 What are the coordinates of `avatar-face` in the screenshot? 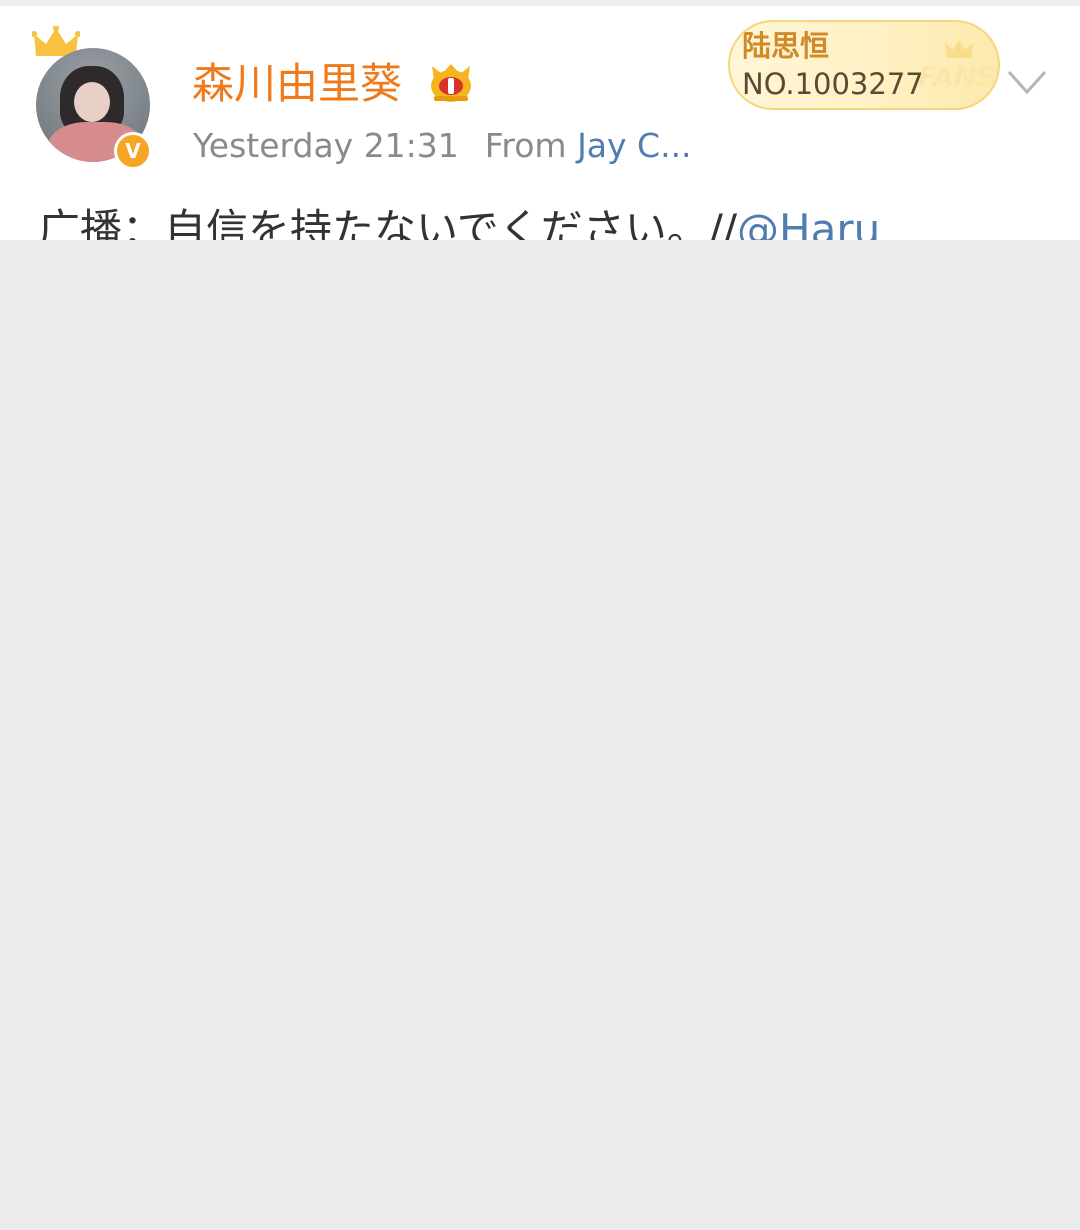 It's located at (92, 102).